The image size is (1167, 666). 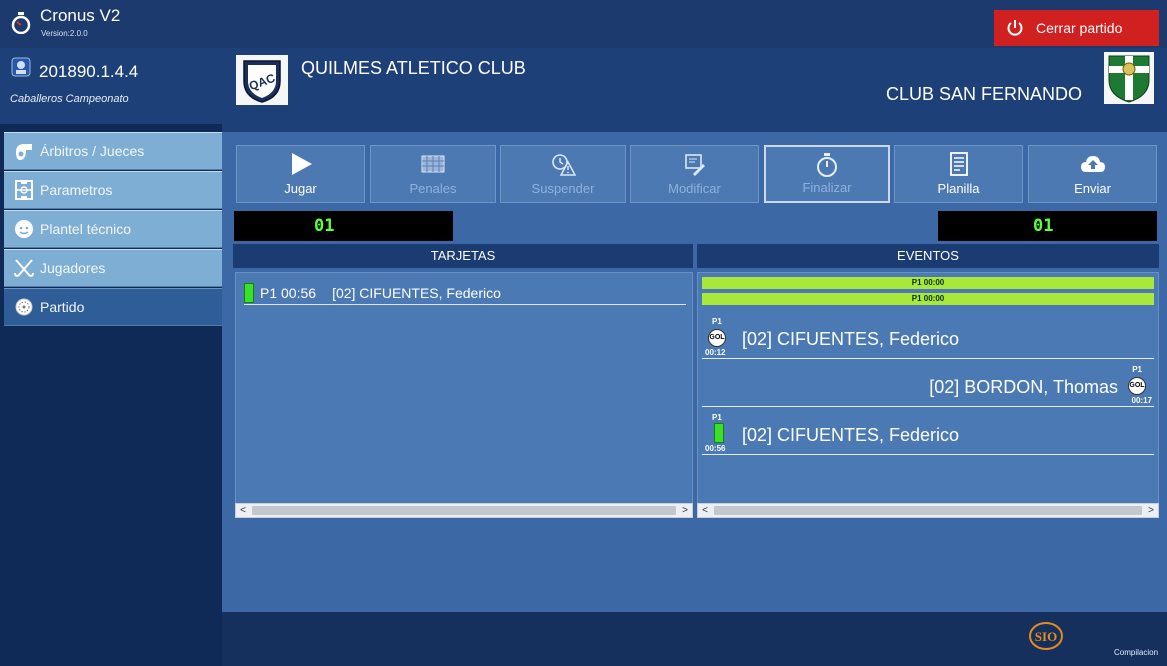 What do you see at coordinates (89, 71) in the screenshot?
I see `match-id: 201890.1.4.4` at bounding box center [89, 71].